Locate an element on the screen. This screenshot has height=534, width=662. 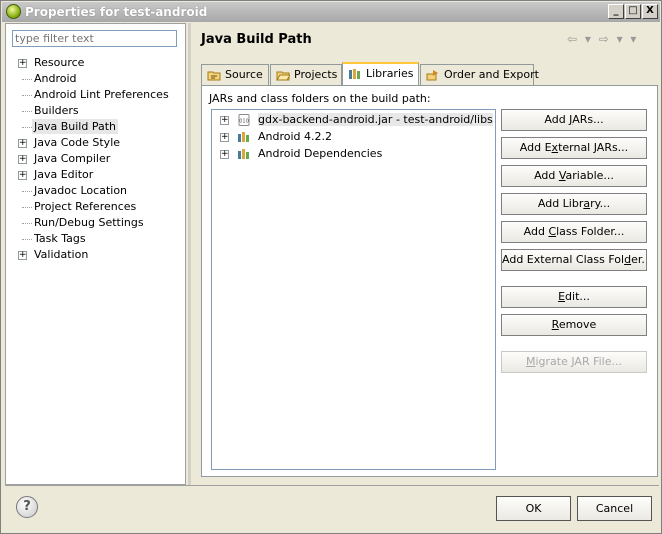
tree-item-java-build-path: Java Build Path is located at coordinates (75, 126).